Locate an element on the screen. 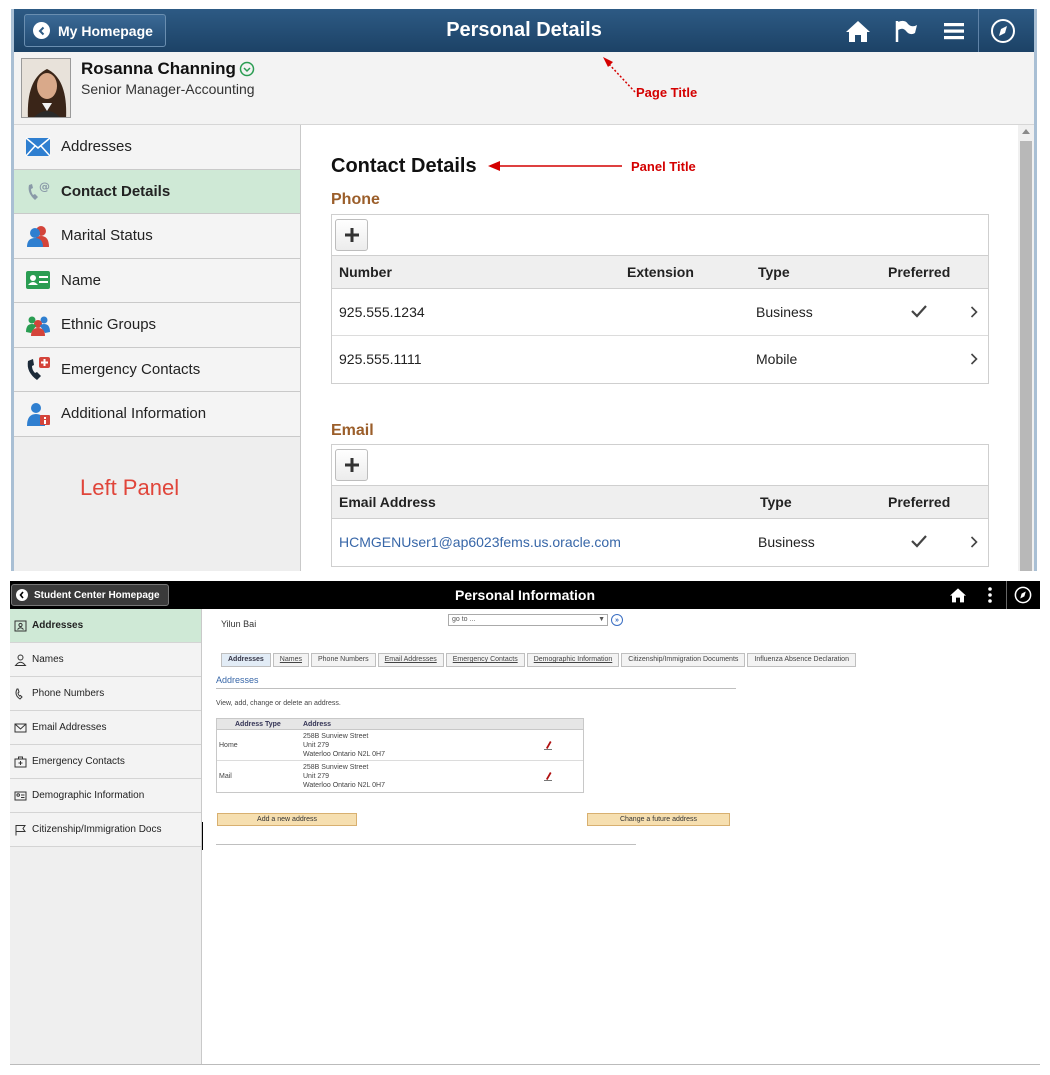 This screenshot has width=1050, height=1075. sidebar-item-label: Additional Information is located at coordinates (134, 414).